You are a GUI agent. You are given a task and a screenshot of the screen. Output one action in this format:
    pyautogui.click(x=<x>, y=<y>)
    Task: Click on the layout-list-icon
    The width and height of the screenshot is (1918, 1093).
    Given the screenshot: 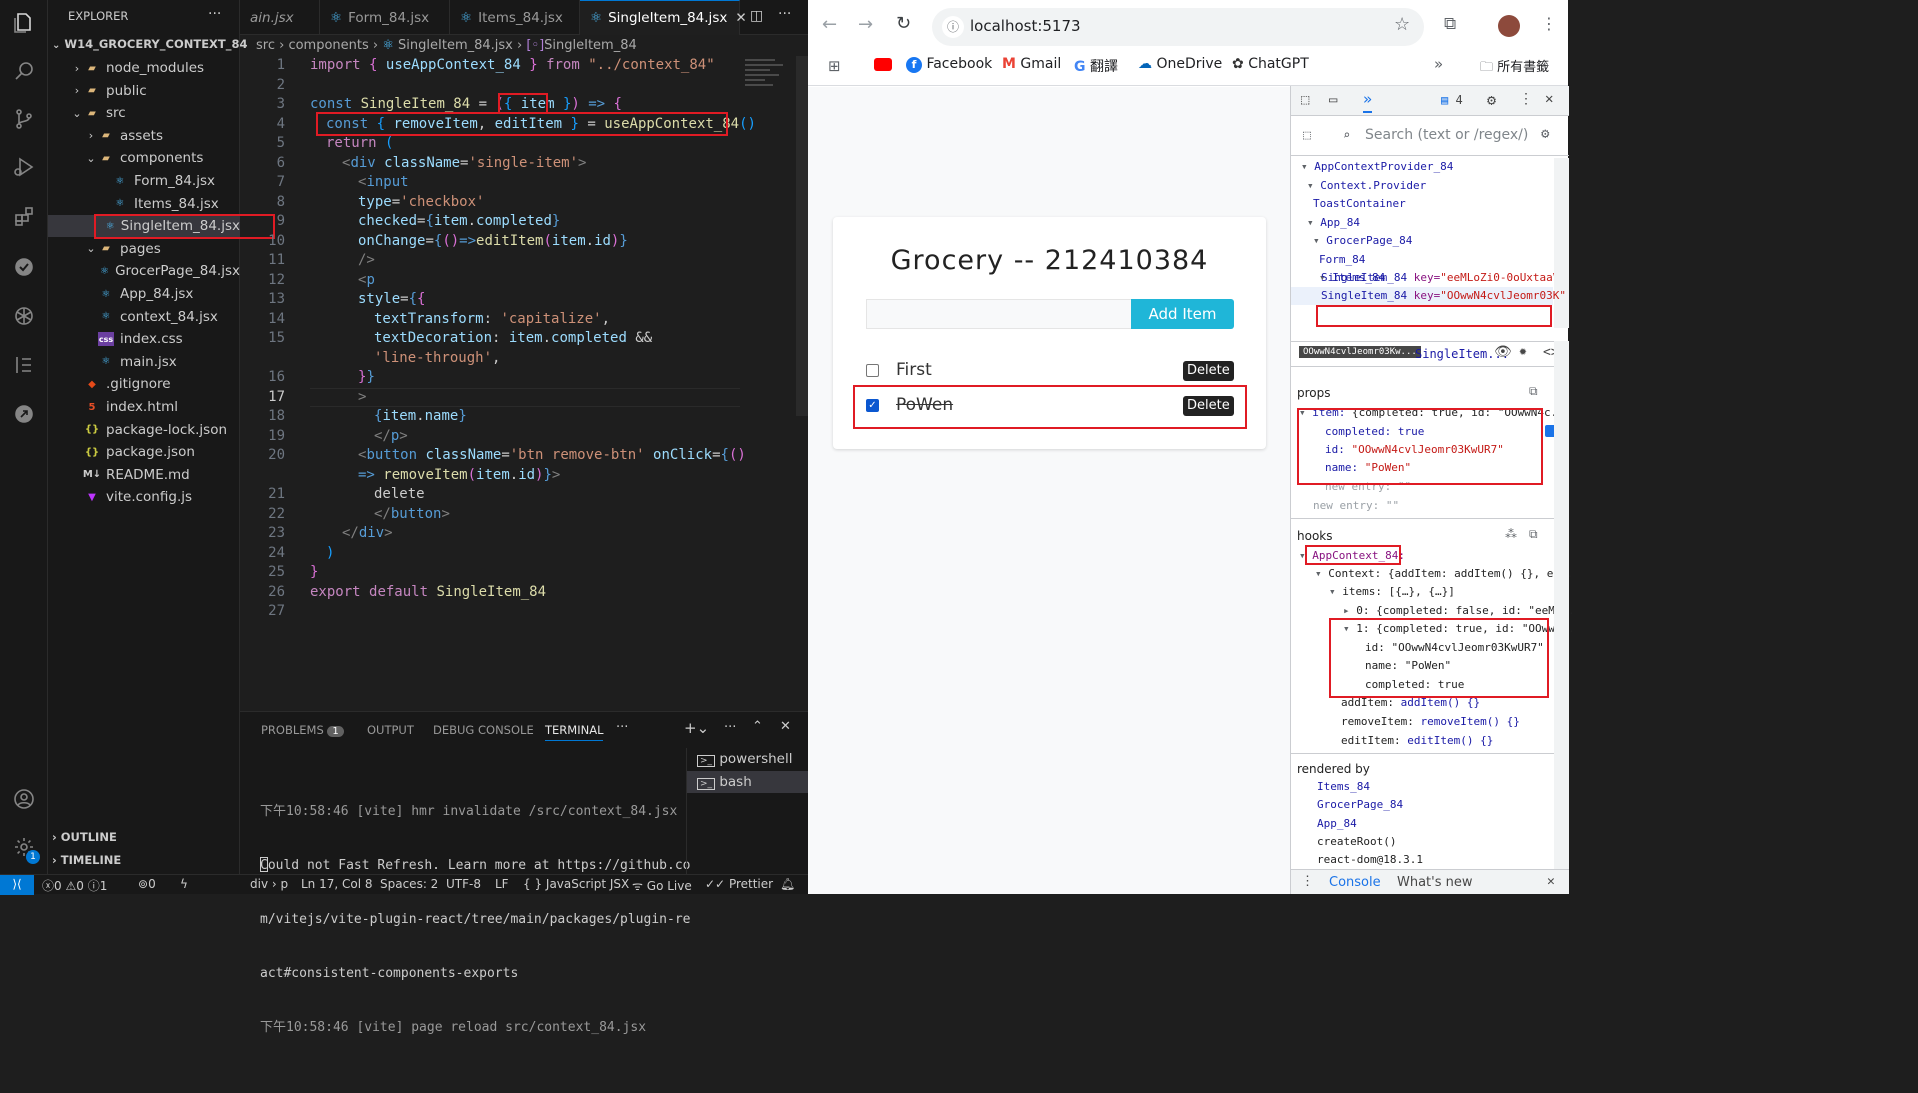 What is the action you would take?
    pyautogui.click(x=24, y=365)
    